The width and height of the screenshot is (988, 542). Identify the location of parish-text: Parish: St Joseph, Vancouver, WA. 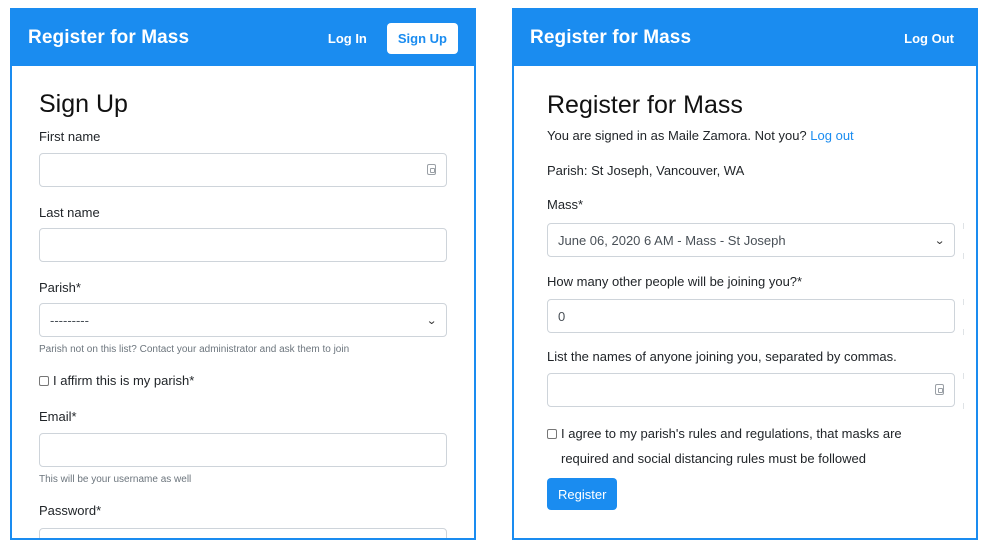
(646, 170).